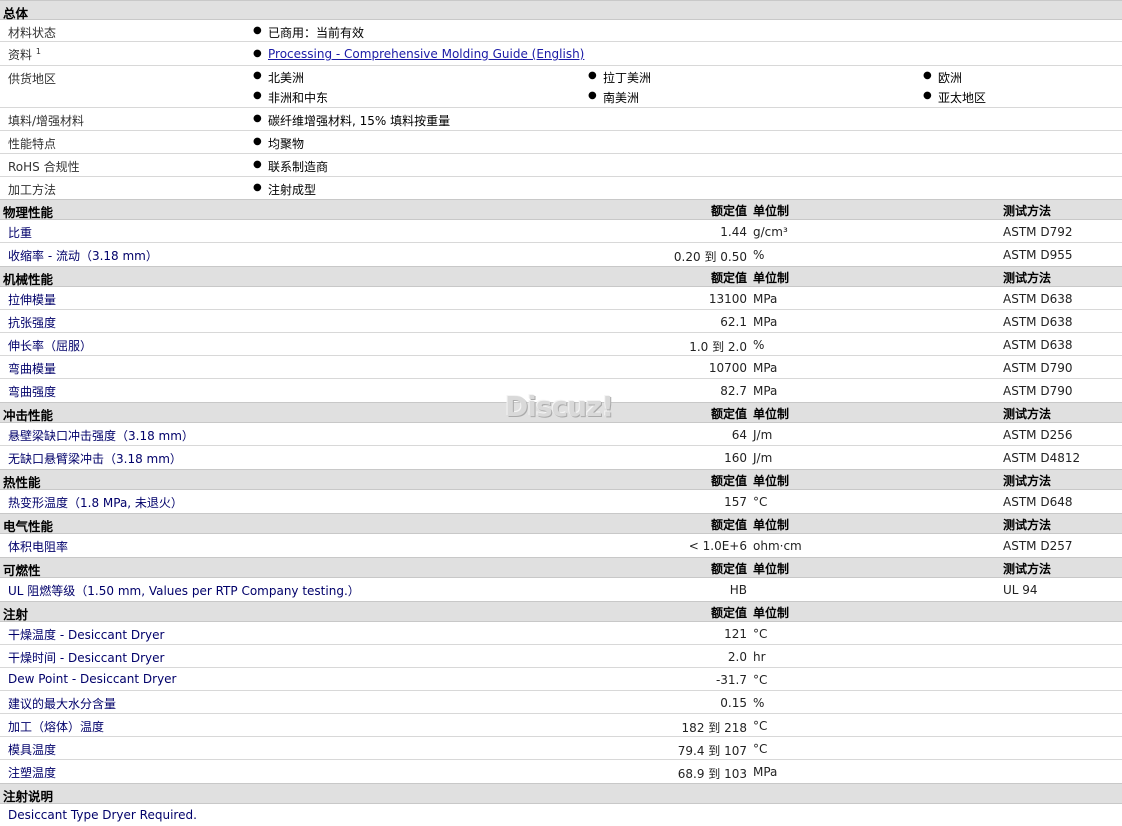 This screenshot has width=1122, height=826. Describe the element at coordinates (613, 97) in the screenshot. I see `region-item: 南美洲` at that location.